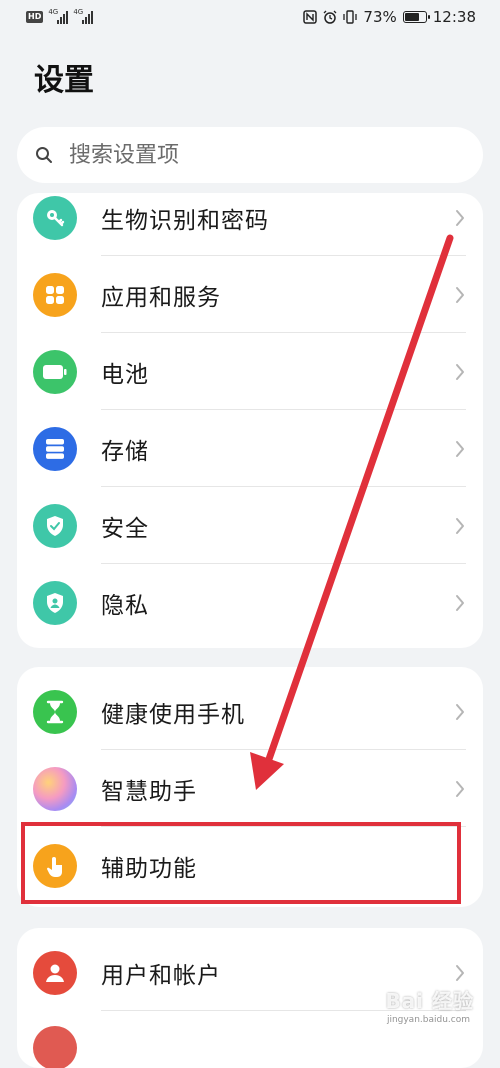  Describe the element at coordinates (149, 791) in the screenshot. I see `settings-item-label: 智慧助手` at that location.